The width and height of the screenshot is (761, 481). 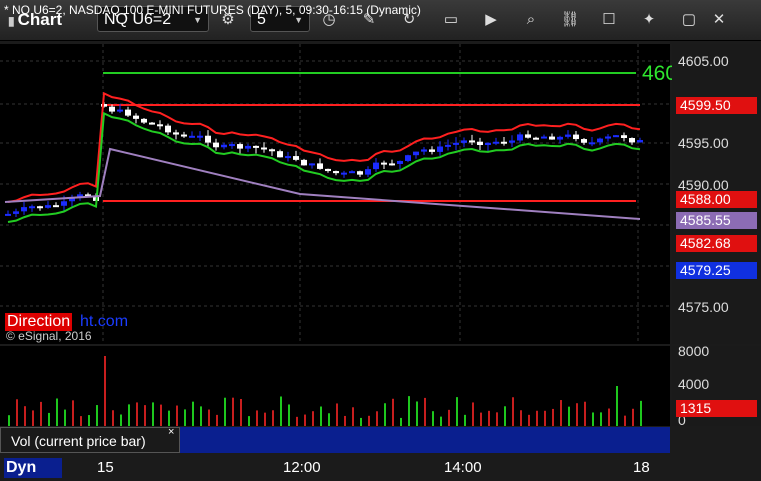 What do you see at coordinates (719, 20) in the screenshot?
I see `close-icon: ✕` at bounding box center [719, 20].